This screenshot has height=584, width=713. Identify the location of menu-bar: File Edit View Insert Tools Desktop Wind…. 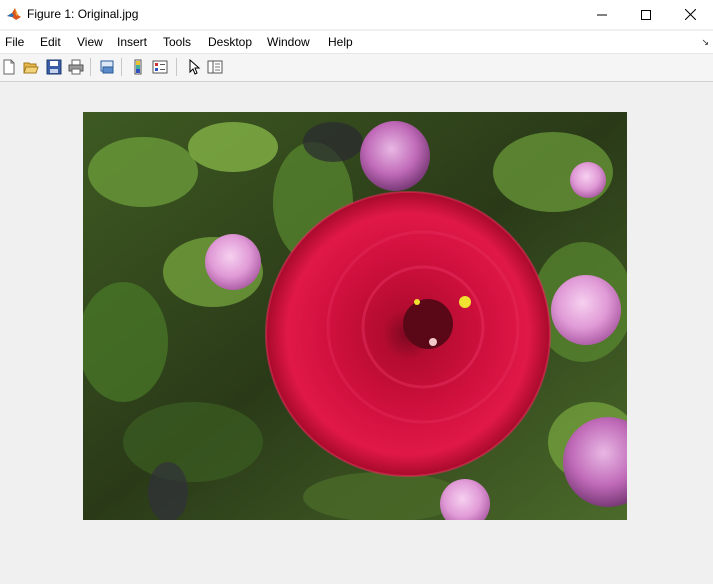
(356, 42).